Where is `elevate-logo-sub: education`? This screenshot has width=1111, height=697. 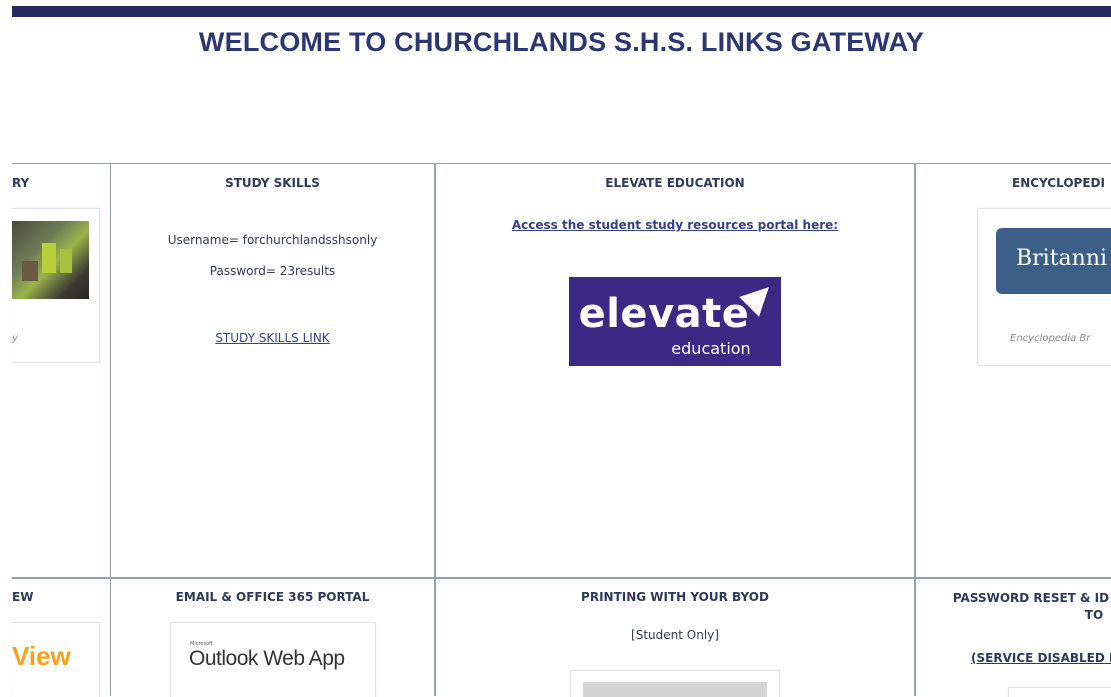 elevate-logo-sub: education is located at coordinates (711, 348).